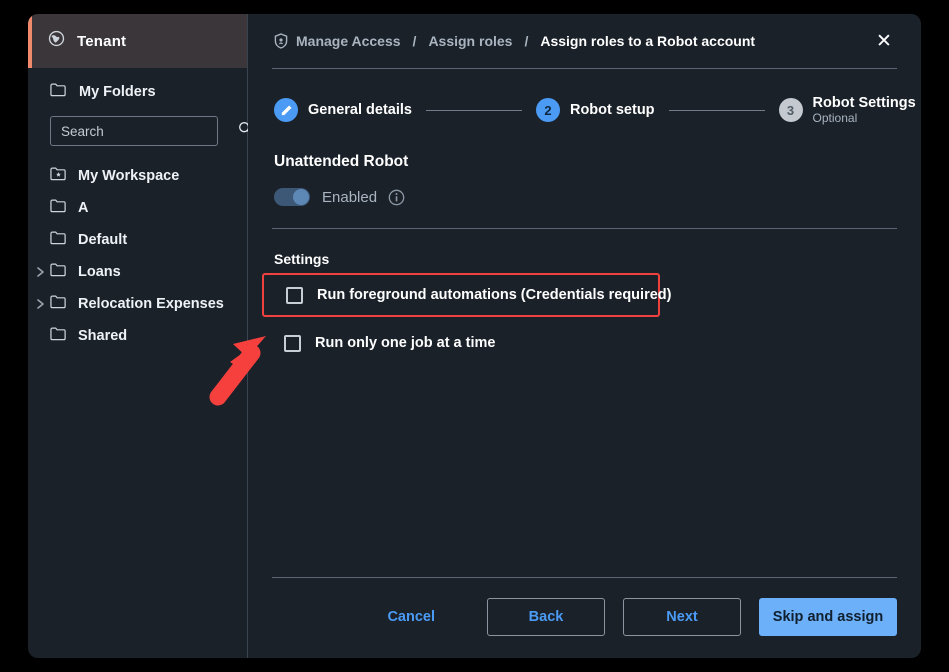 This screenshot has width=949, height=672. What do you see at coordinates (835, 117) in the screenshot?
I see `step-subtitle: Optional` at bounding box center [835, 117].